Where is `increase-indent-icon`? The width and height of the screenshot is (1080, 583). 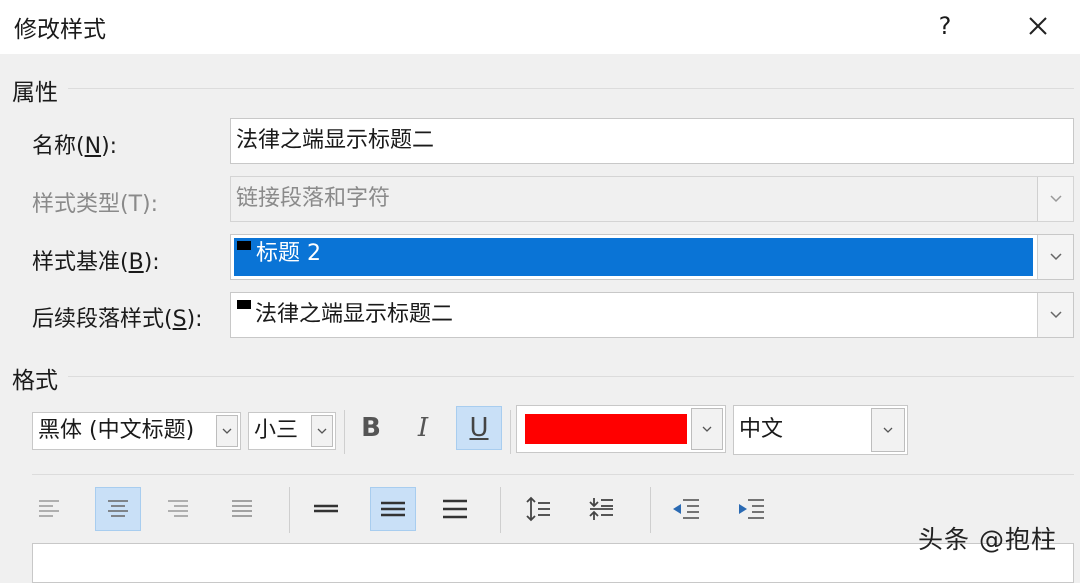
increase-indent-icon is located at coordinates (751, 509).